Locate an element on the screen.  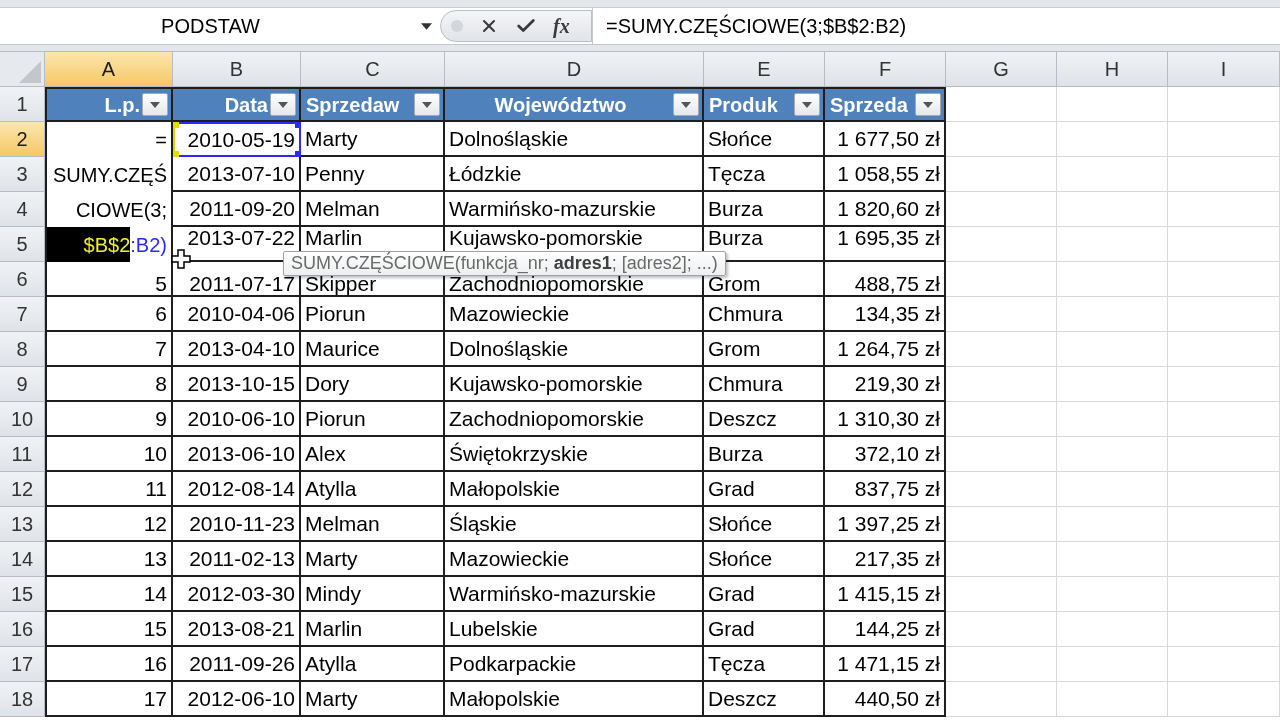
table-cell: 14 is located at coordinates (109, 594).